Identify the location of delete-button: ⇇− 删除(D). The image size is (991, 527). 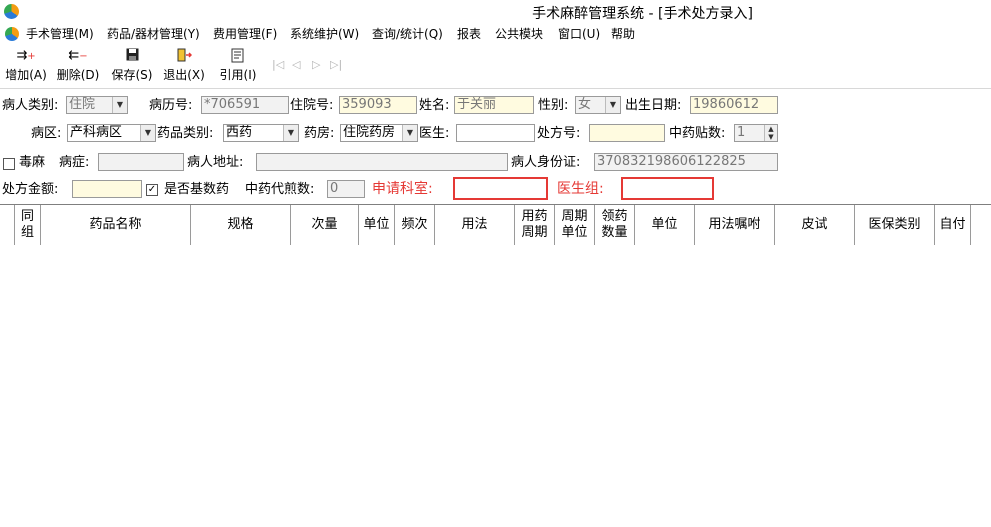
(78, 66).